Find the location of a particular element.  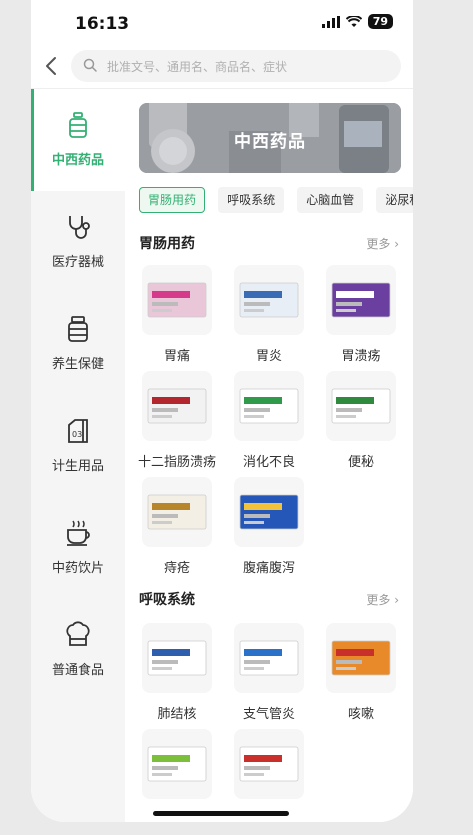

product-item: 胃溃疡 is located at coordinates (361, 318).